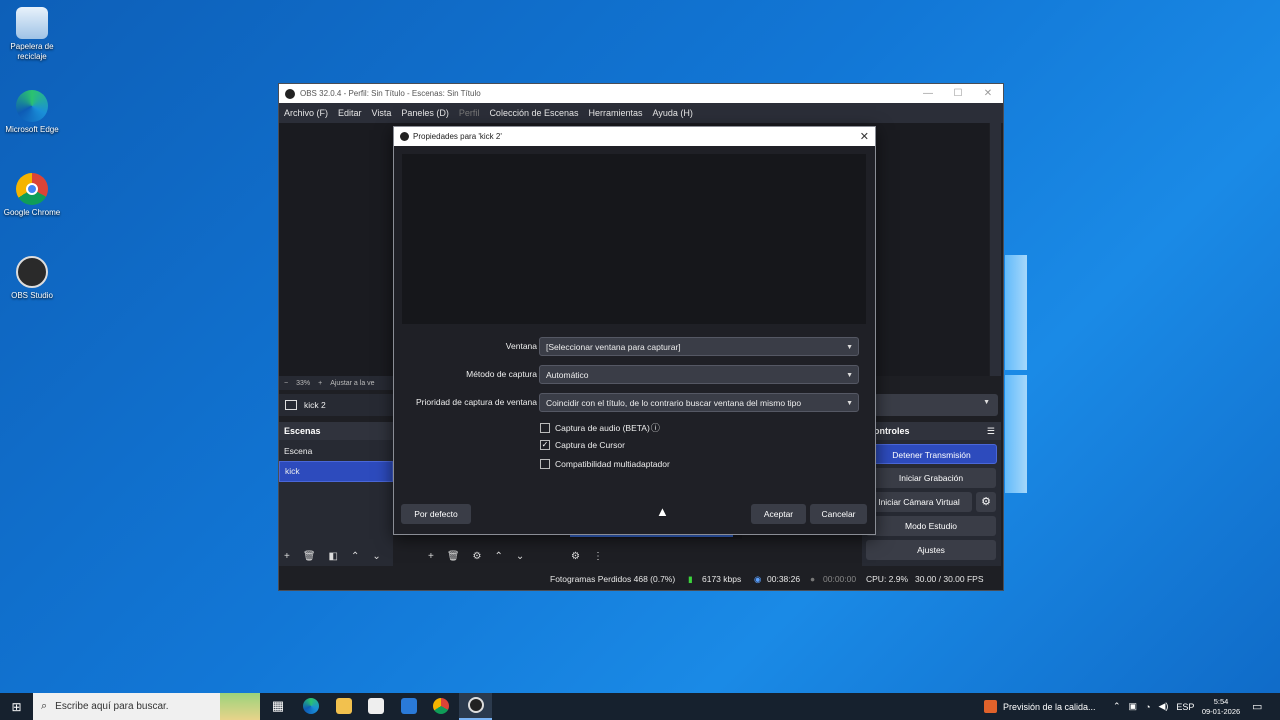 This screenshot has width=1280, height=720. What do you see at coordinates (333, 556) in the screenshot?
I see `filter-icon: ◧` at bounding box center [333, 556].